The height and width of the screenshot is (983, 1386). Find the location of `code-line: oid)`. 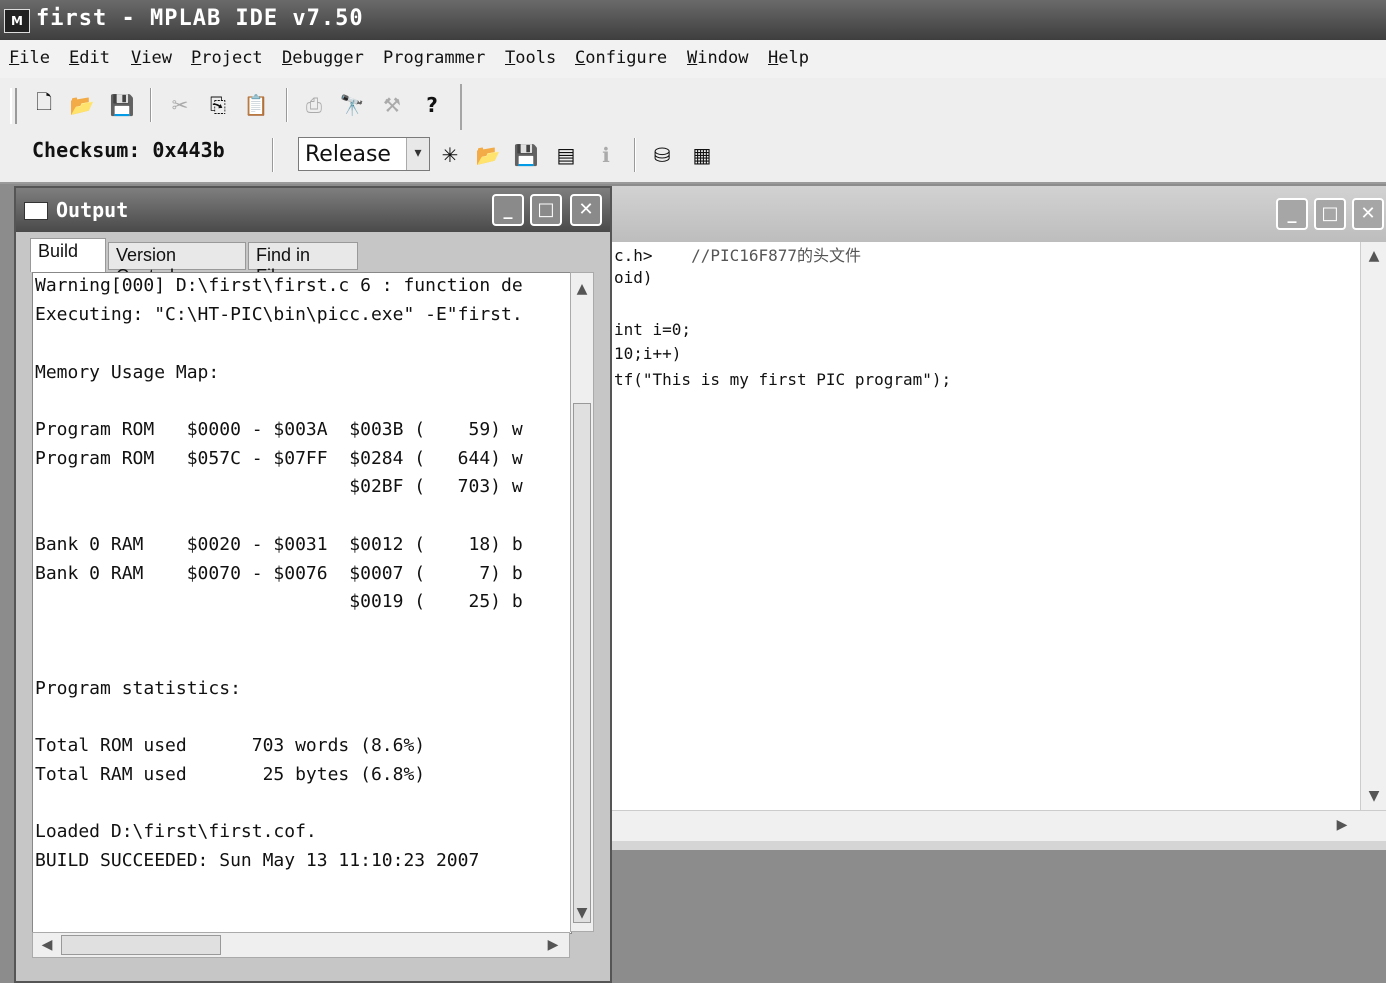

code-line: oid) is located at coordinates (633, 277).